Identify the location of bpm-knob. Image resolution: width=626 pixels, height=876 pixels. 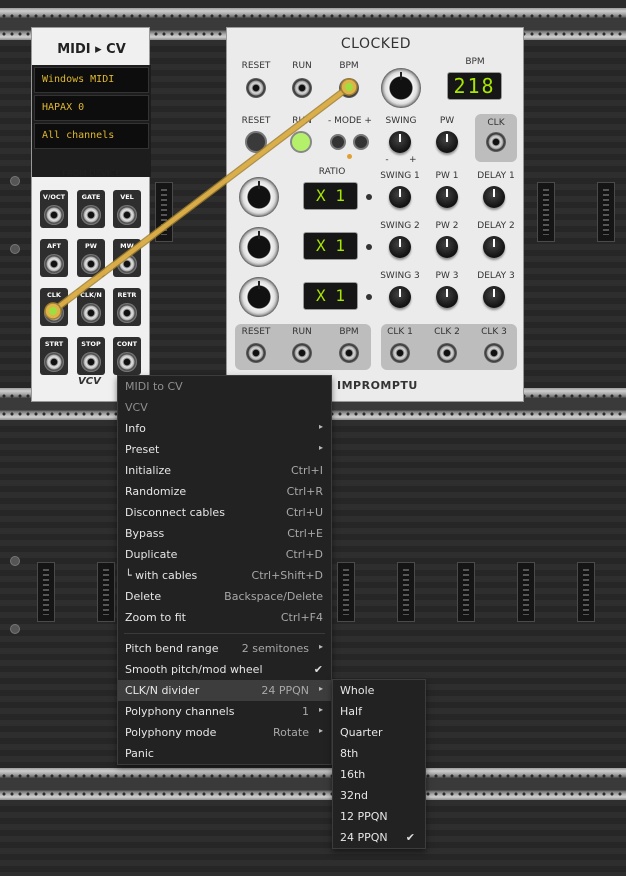
(401, 88).